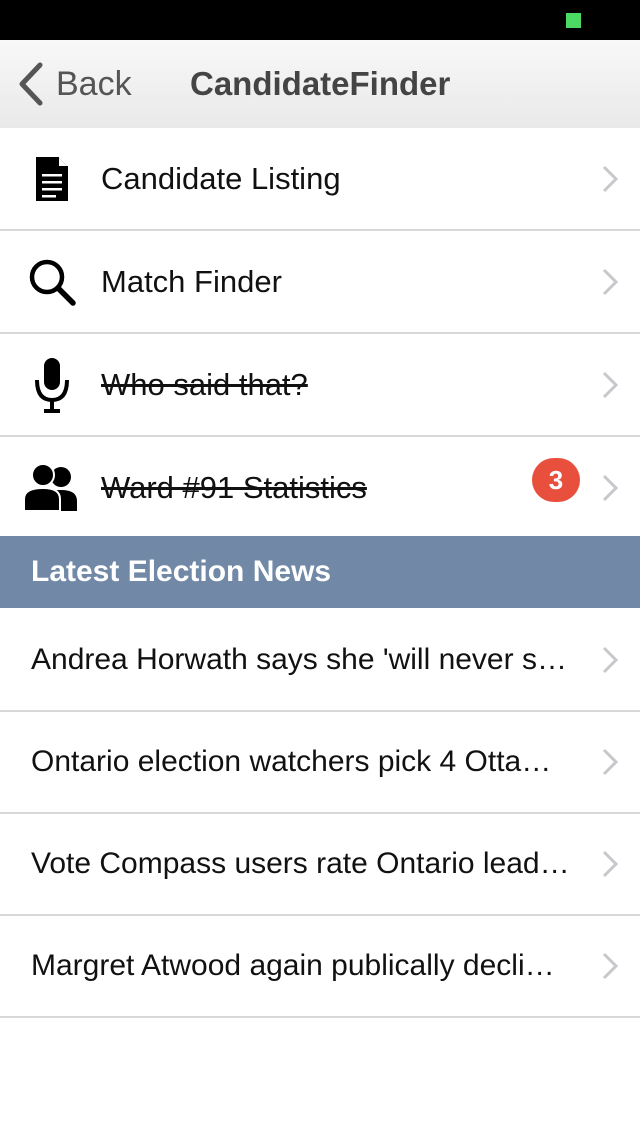  Describe the element at coordinates (320, 20) in the screenshot. I see `status-bar` at that location.